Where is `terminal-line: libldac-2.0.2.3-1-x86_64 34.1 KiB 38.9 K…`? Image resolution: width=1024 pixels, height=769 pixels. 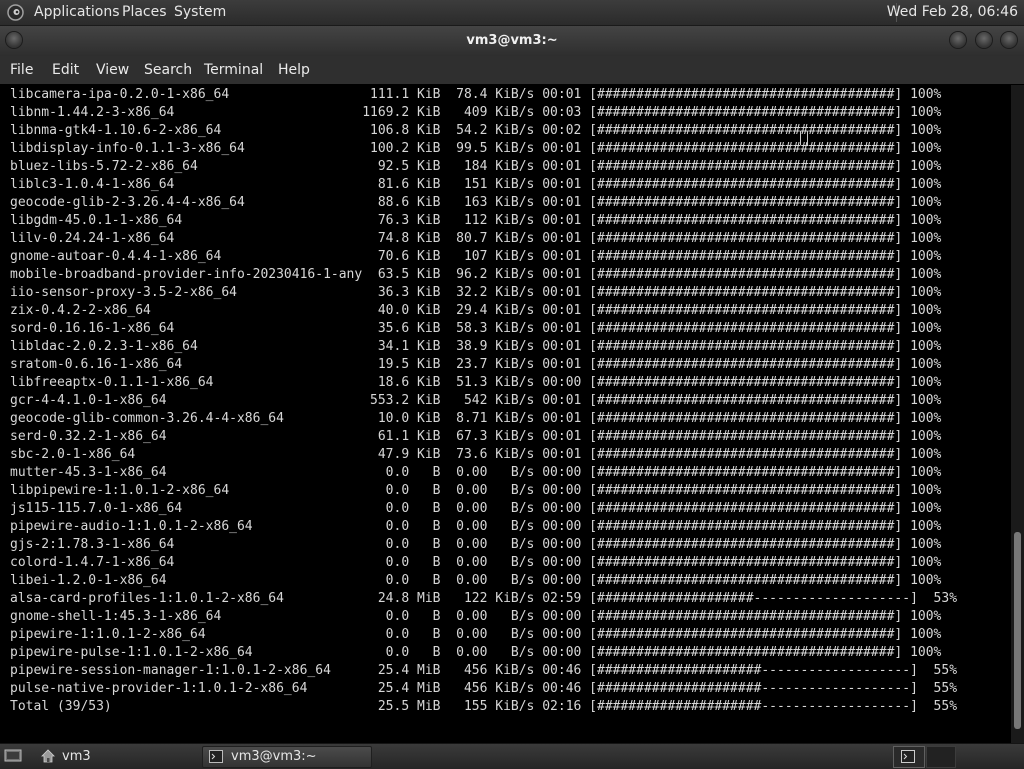
terminal-line: libldac-2.0.2.3-1-x86_64 34.1 KiB 38.9 K… is located at coordinates (476, 346).